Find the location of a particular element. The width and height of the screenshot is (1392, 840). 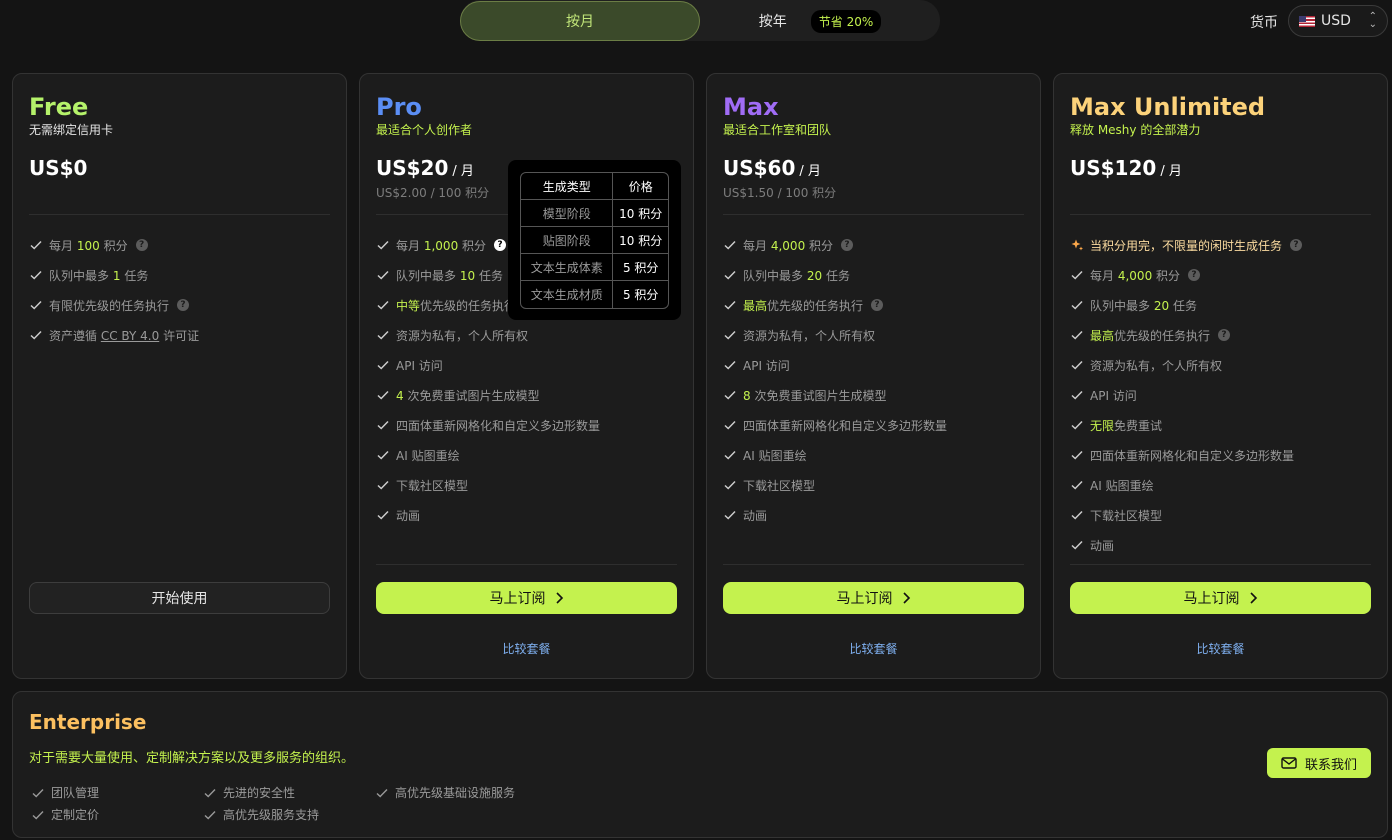

enterprise-description: 对于需要大量使用、定制解决方案以及更多服务的组织。 is located at coordinates (192, 758).